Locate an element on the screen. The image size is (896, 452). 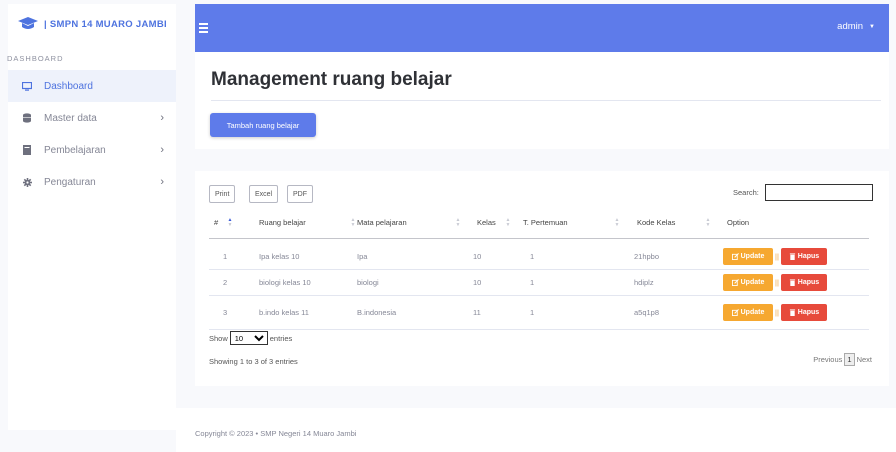
entries-select: 10 is located at coordinates (248, 338).